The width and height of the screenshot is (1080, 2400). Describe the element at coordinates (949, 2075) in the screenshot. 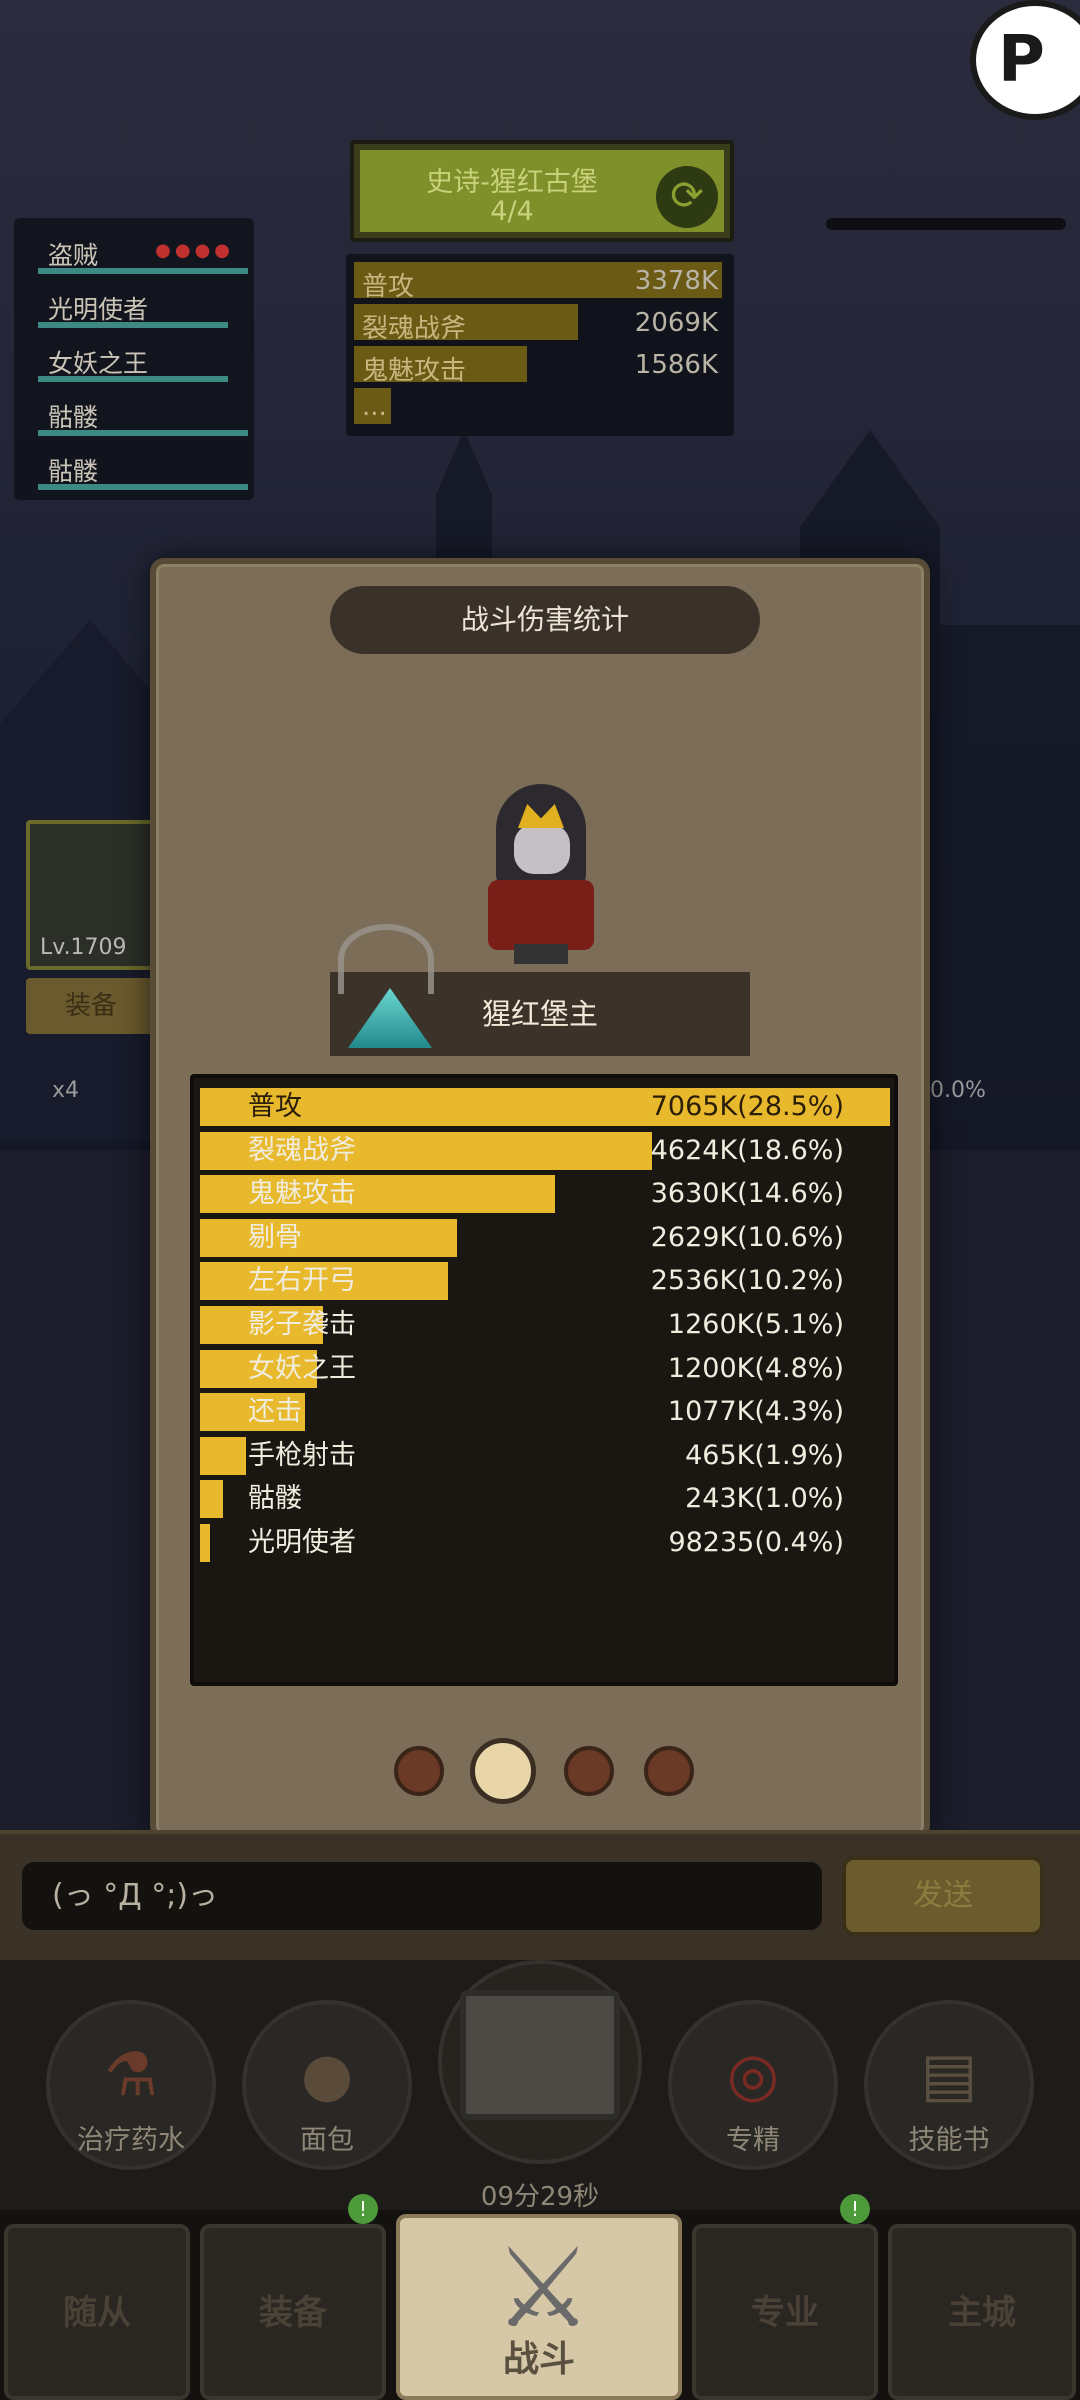

I see `skill-book-icon: ▤` at that location.